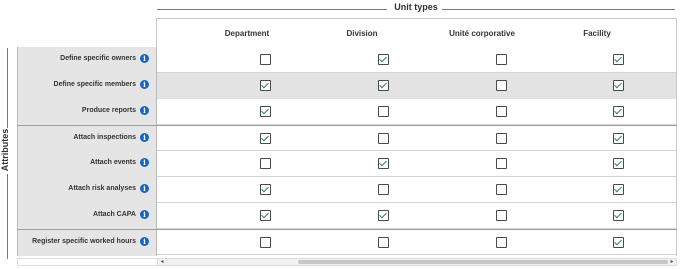 The width and height of the screenshot is (688, 269). I want to click on scrollbar-thumb, so click(483, 262).